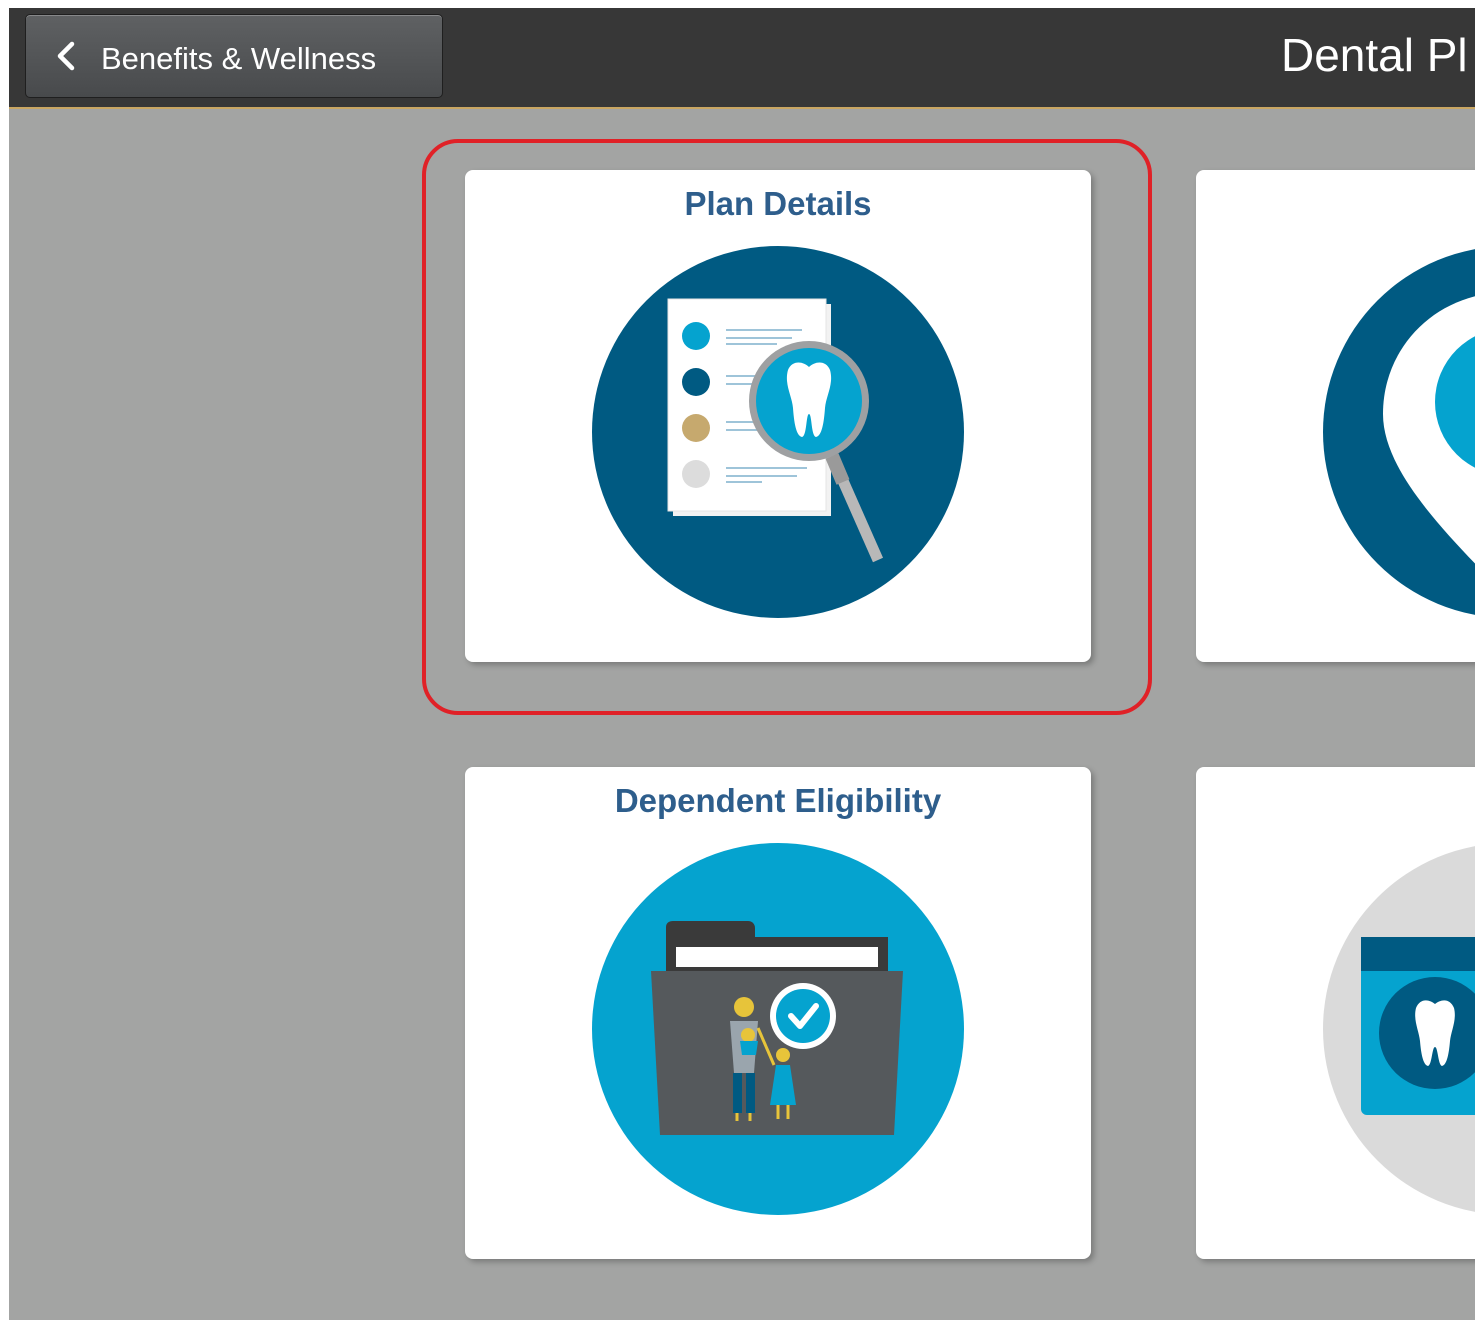  Describe the element at coordinates (1374, 55) in the screenshot. I see `page-title: Dental Pl` at that location.